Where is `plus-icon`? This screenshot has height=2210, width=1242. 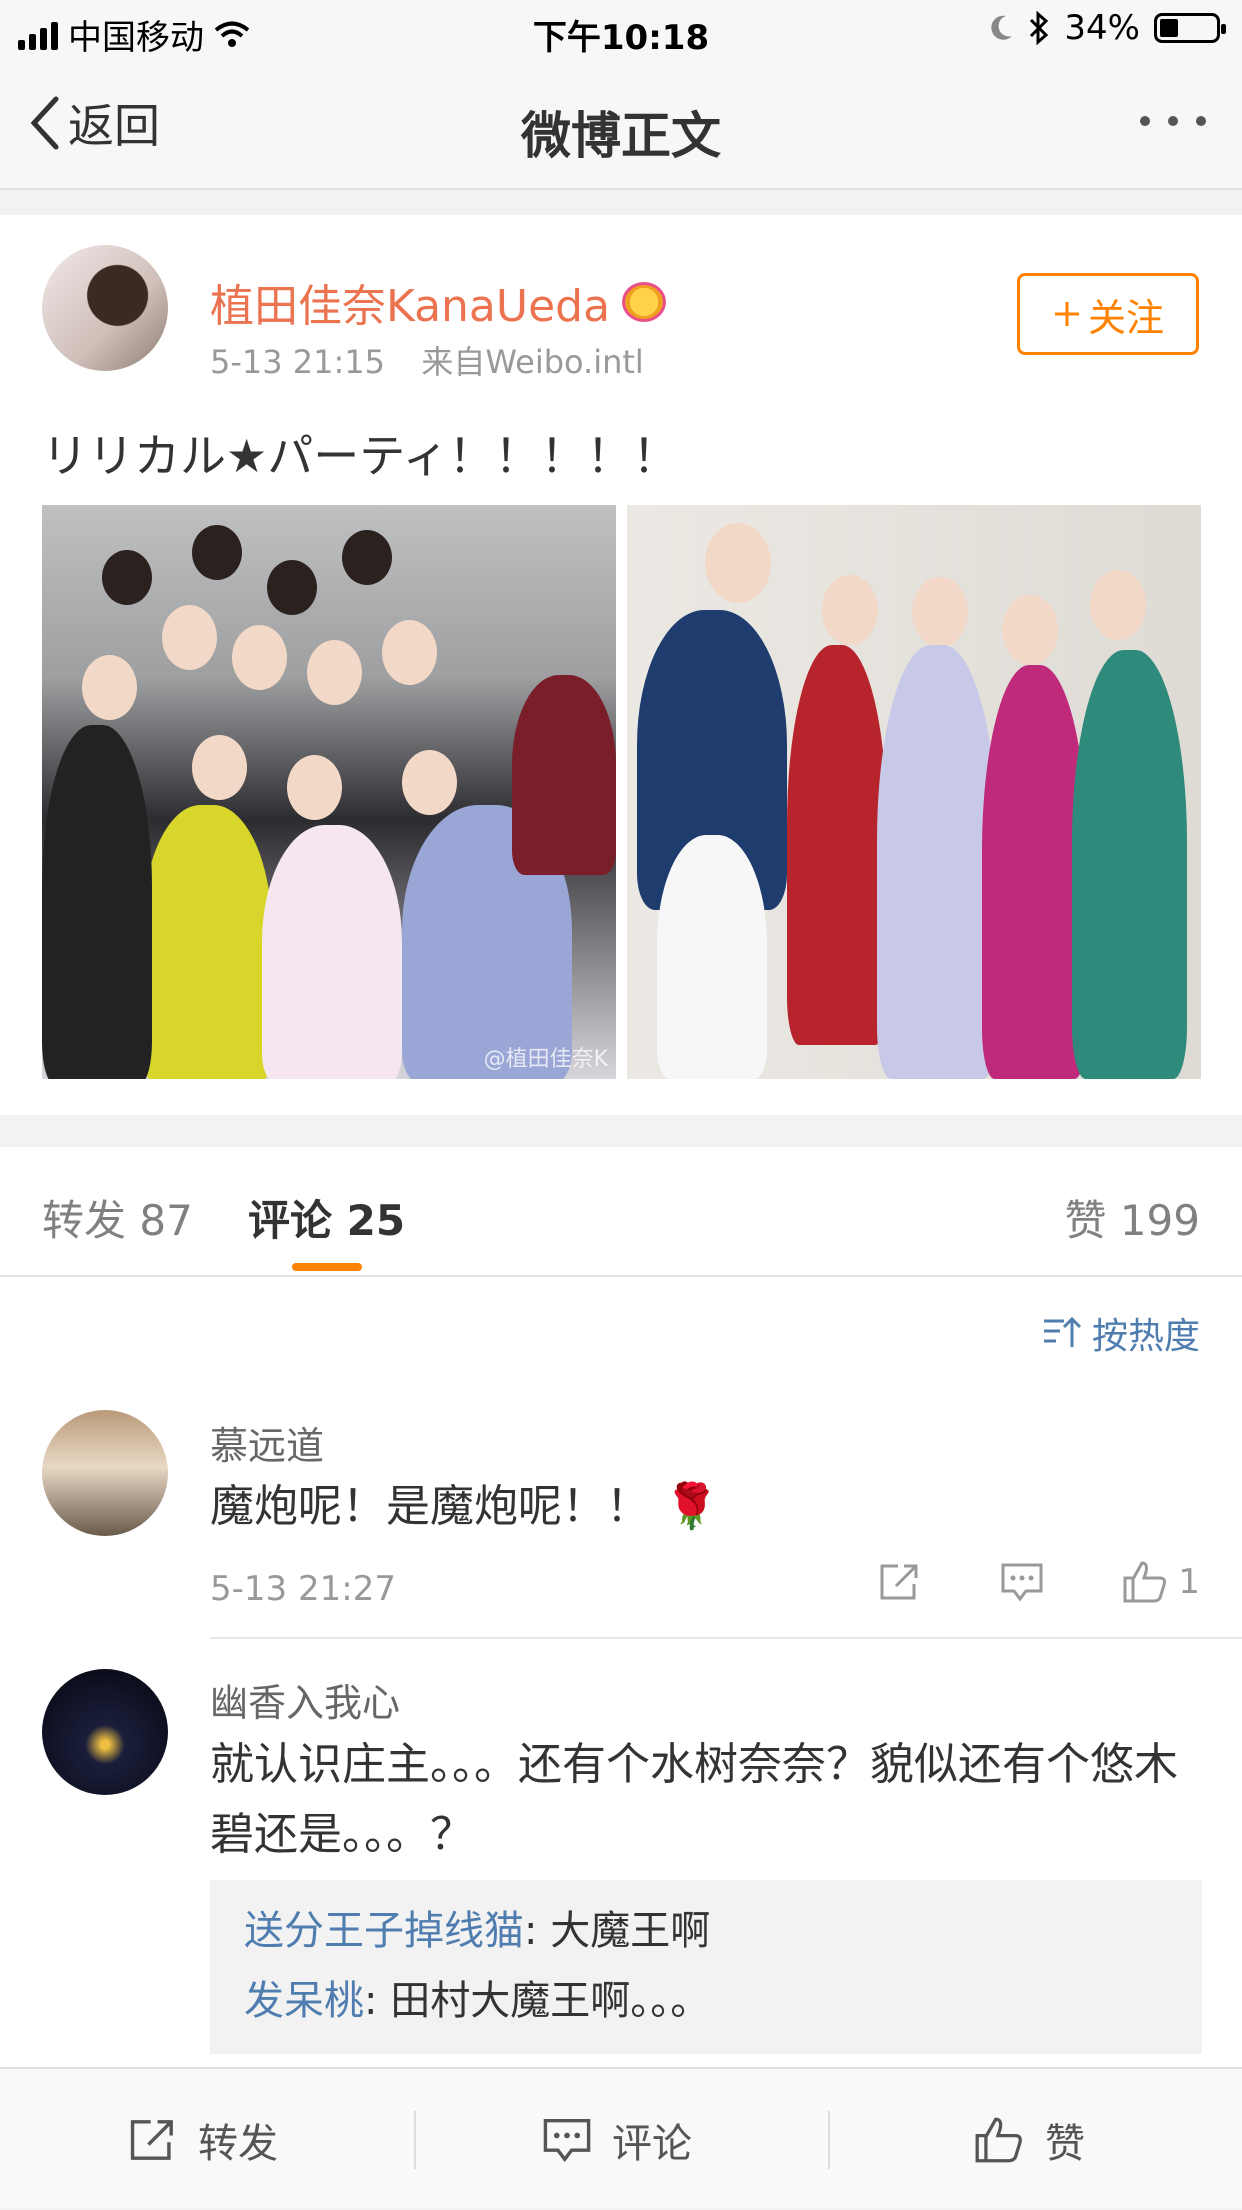
plus-icon is located at coordinates (1066, 314).